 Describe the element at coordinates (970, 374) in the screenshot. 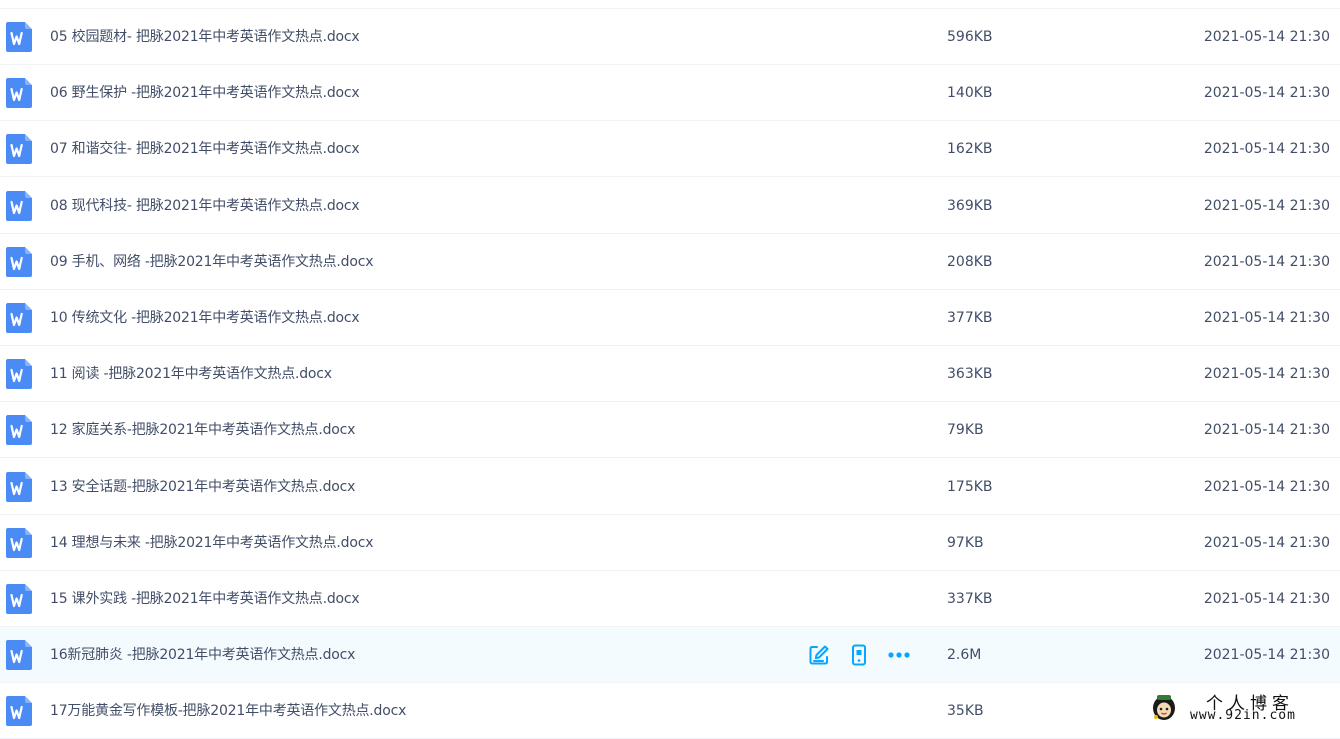

I see `file-size: 363KB` at that location.